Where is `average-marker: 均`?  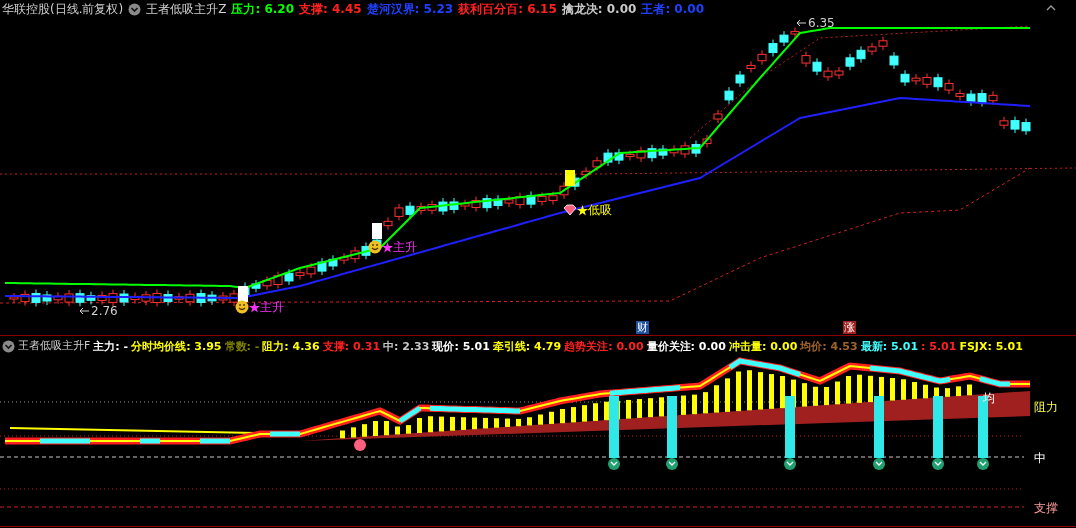 average-marker: 均 is located at coordinates (989, 398).